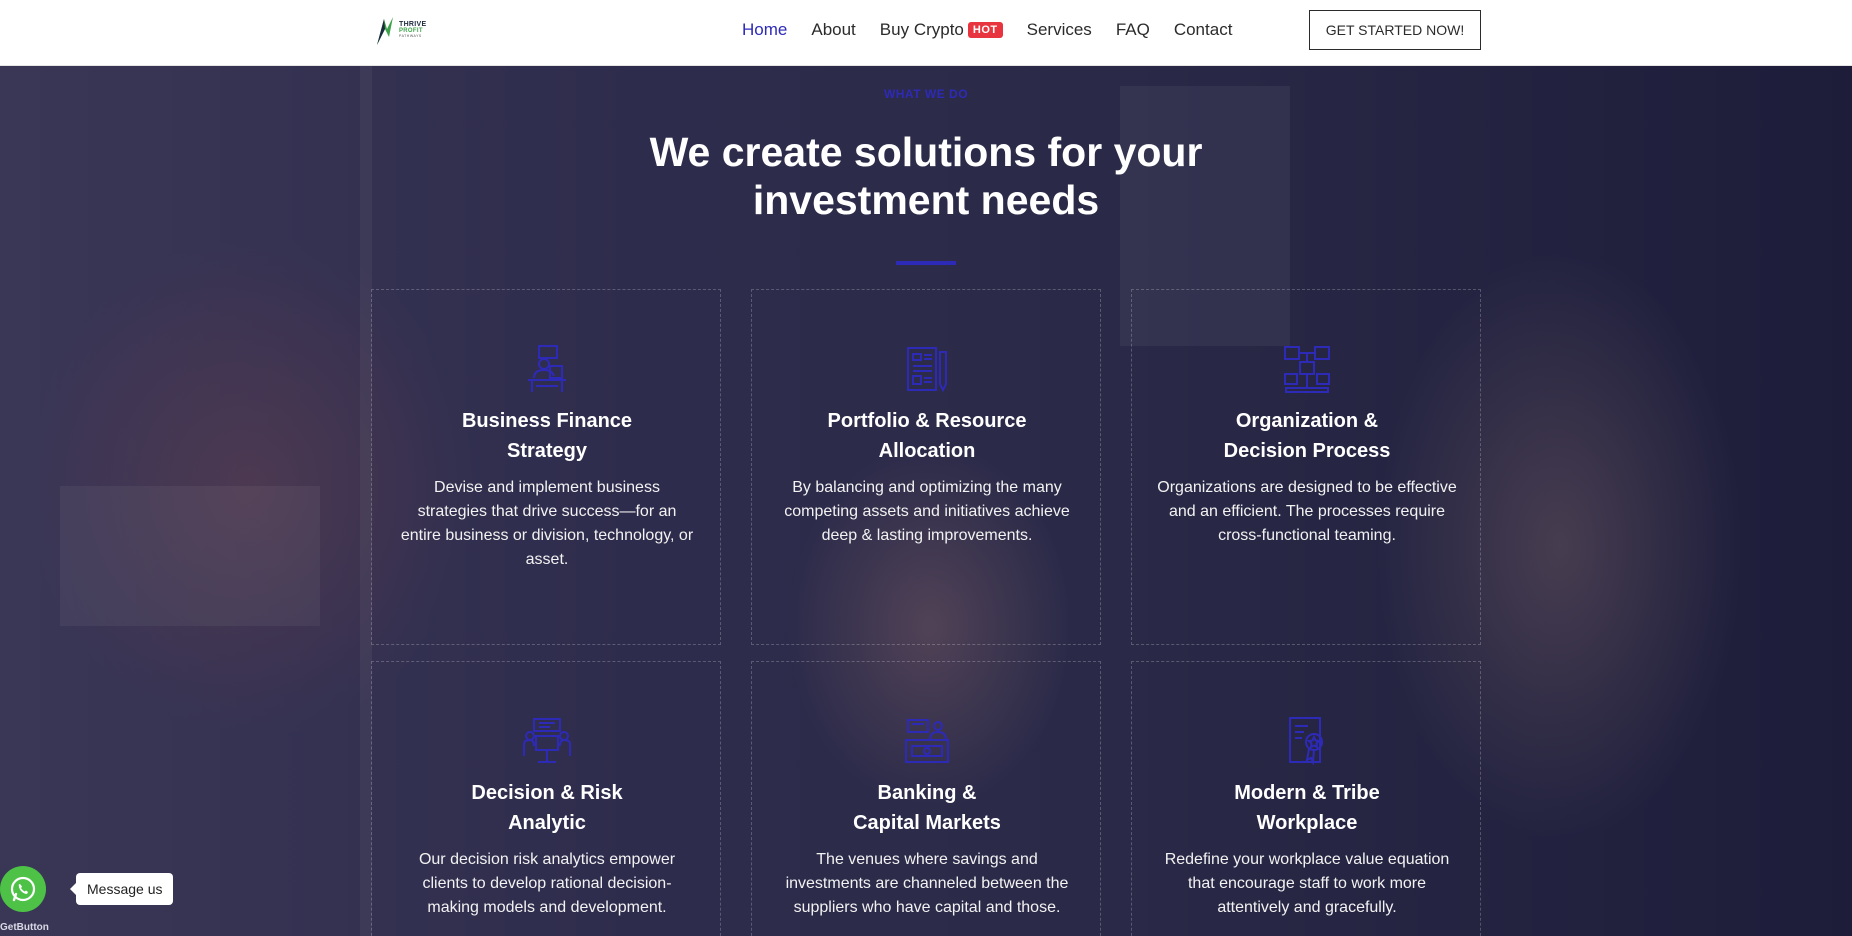 This screenshot has width=1852, height=936. Describe the element at coordinates (406, 30) in the screenshot. I see `site-logo: THRIVE PROFIT PATHWAYS` at that location.